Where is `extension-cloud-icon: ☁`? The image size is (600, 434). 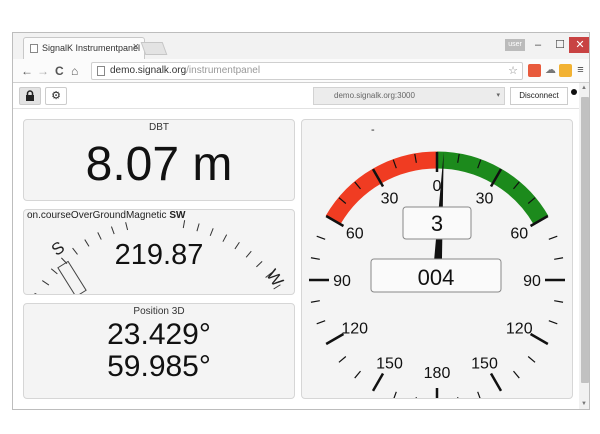
extension-cloud-icon: ☁ is located at coordinates (550, 70).